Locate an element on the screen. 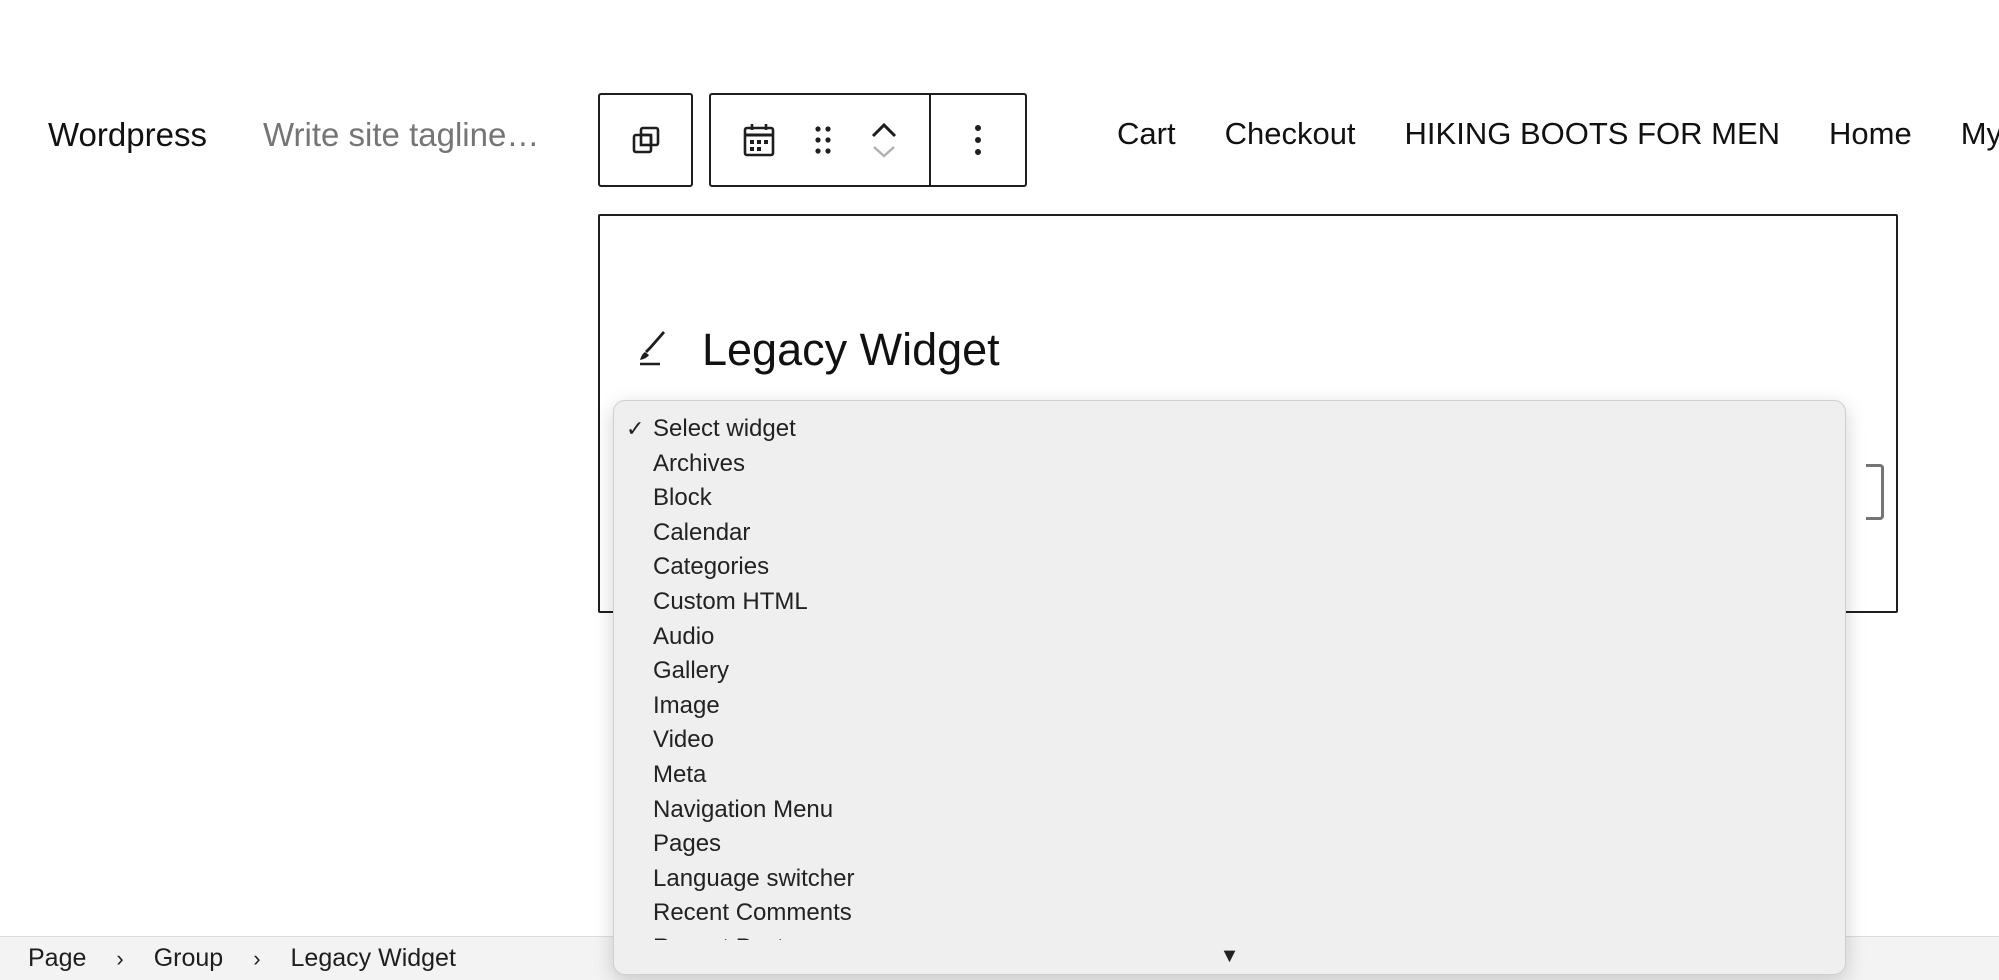 The image size is (1999, 980). block-controls-group is located at coordinates (820, 140).